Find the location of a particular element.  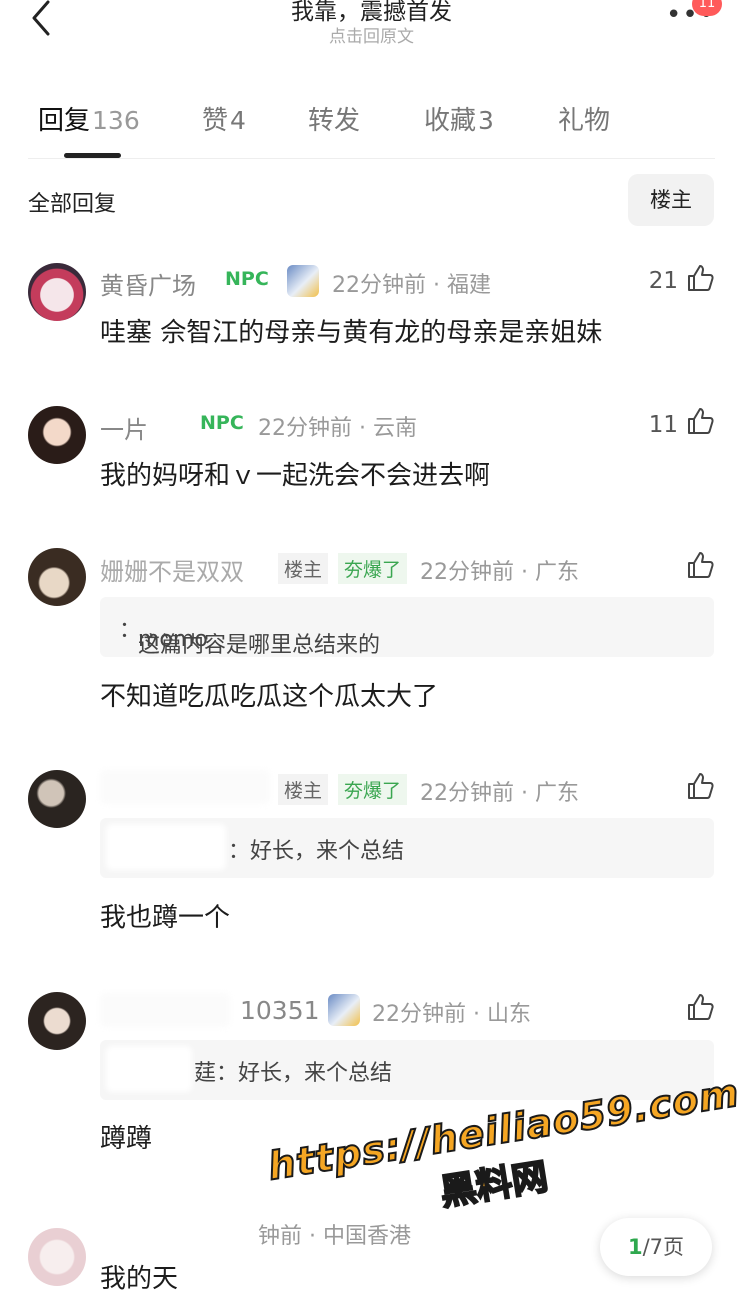

quoted-content: 莛：好长，来个总结 is located at coordinates (293, 1073).